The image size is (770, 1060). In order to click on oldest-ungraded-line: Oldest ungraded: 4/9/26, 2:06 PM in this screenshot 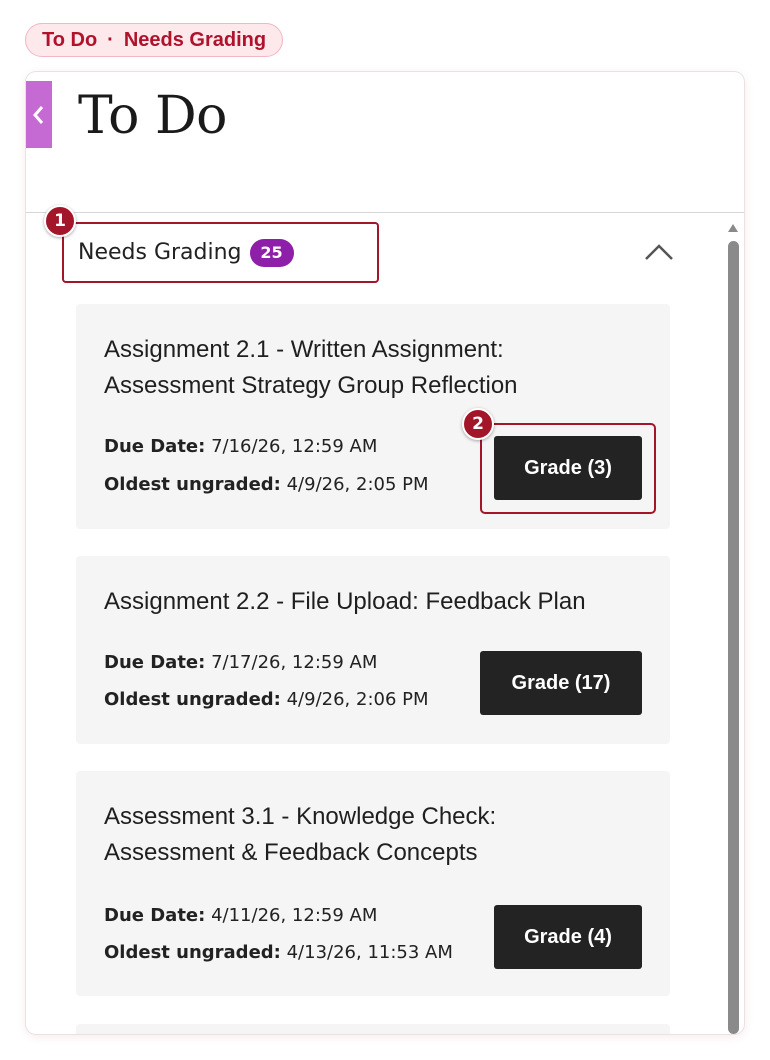, I will do `click(266, 699)`.